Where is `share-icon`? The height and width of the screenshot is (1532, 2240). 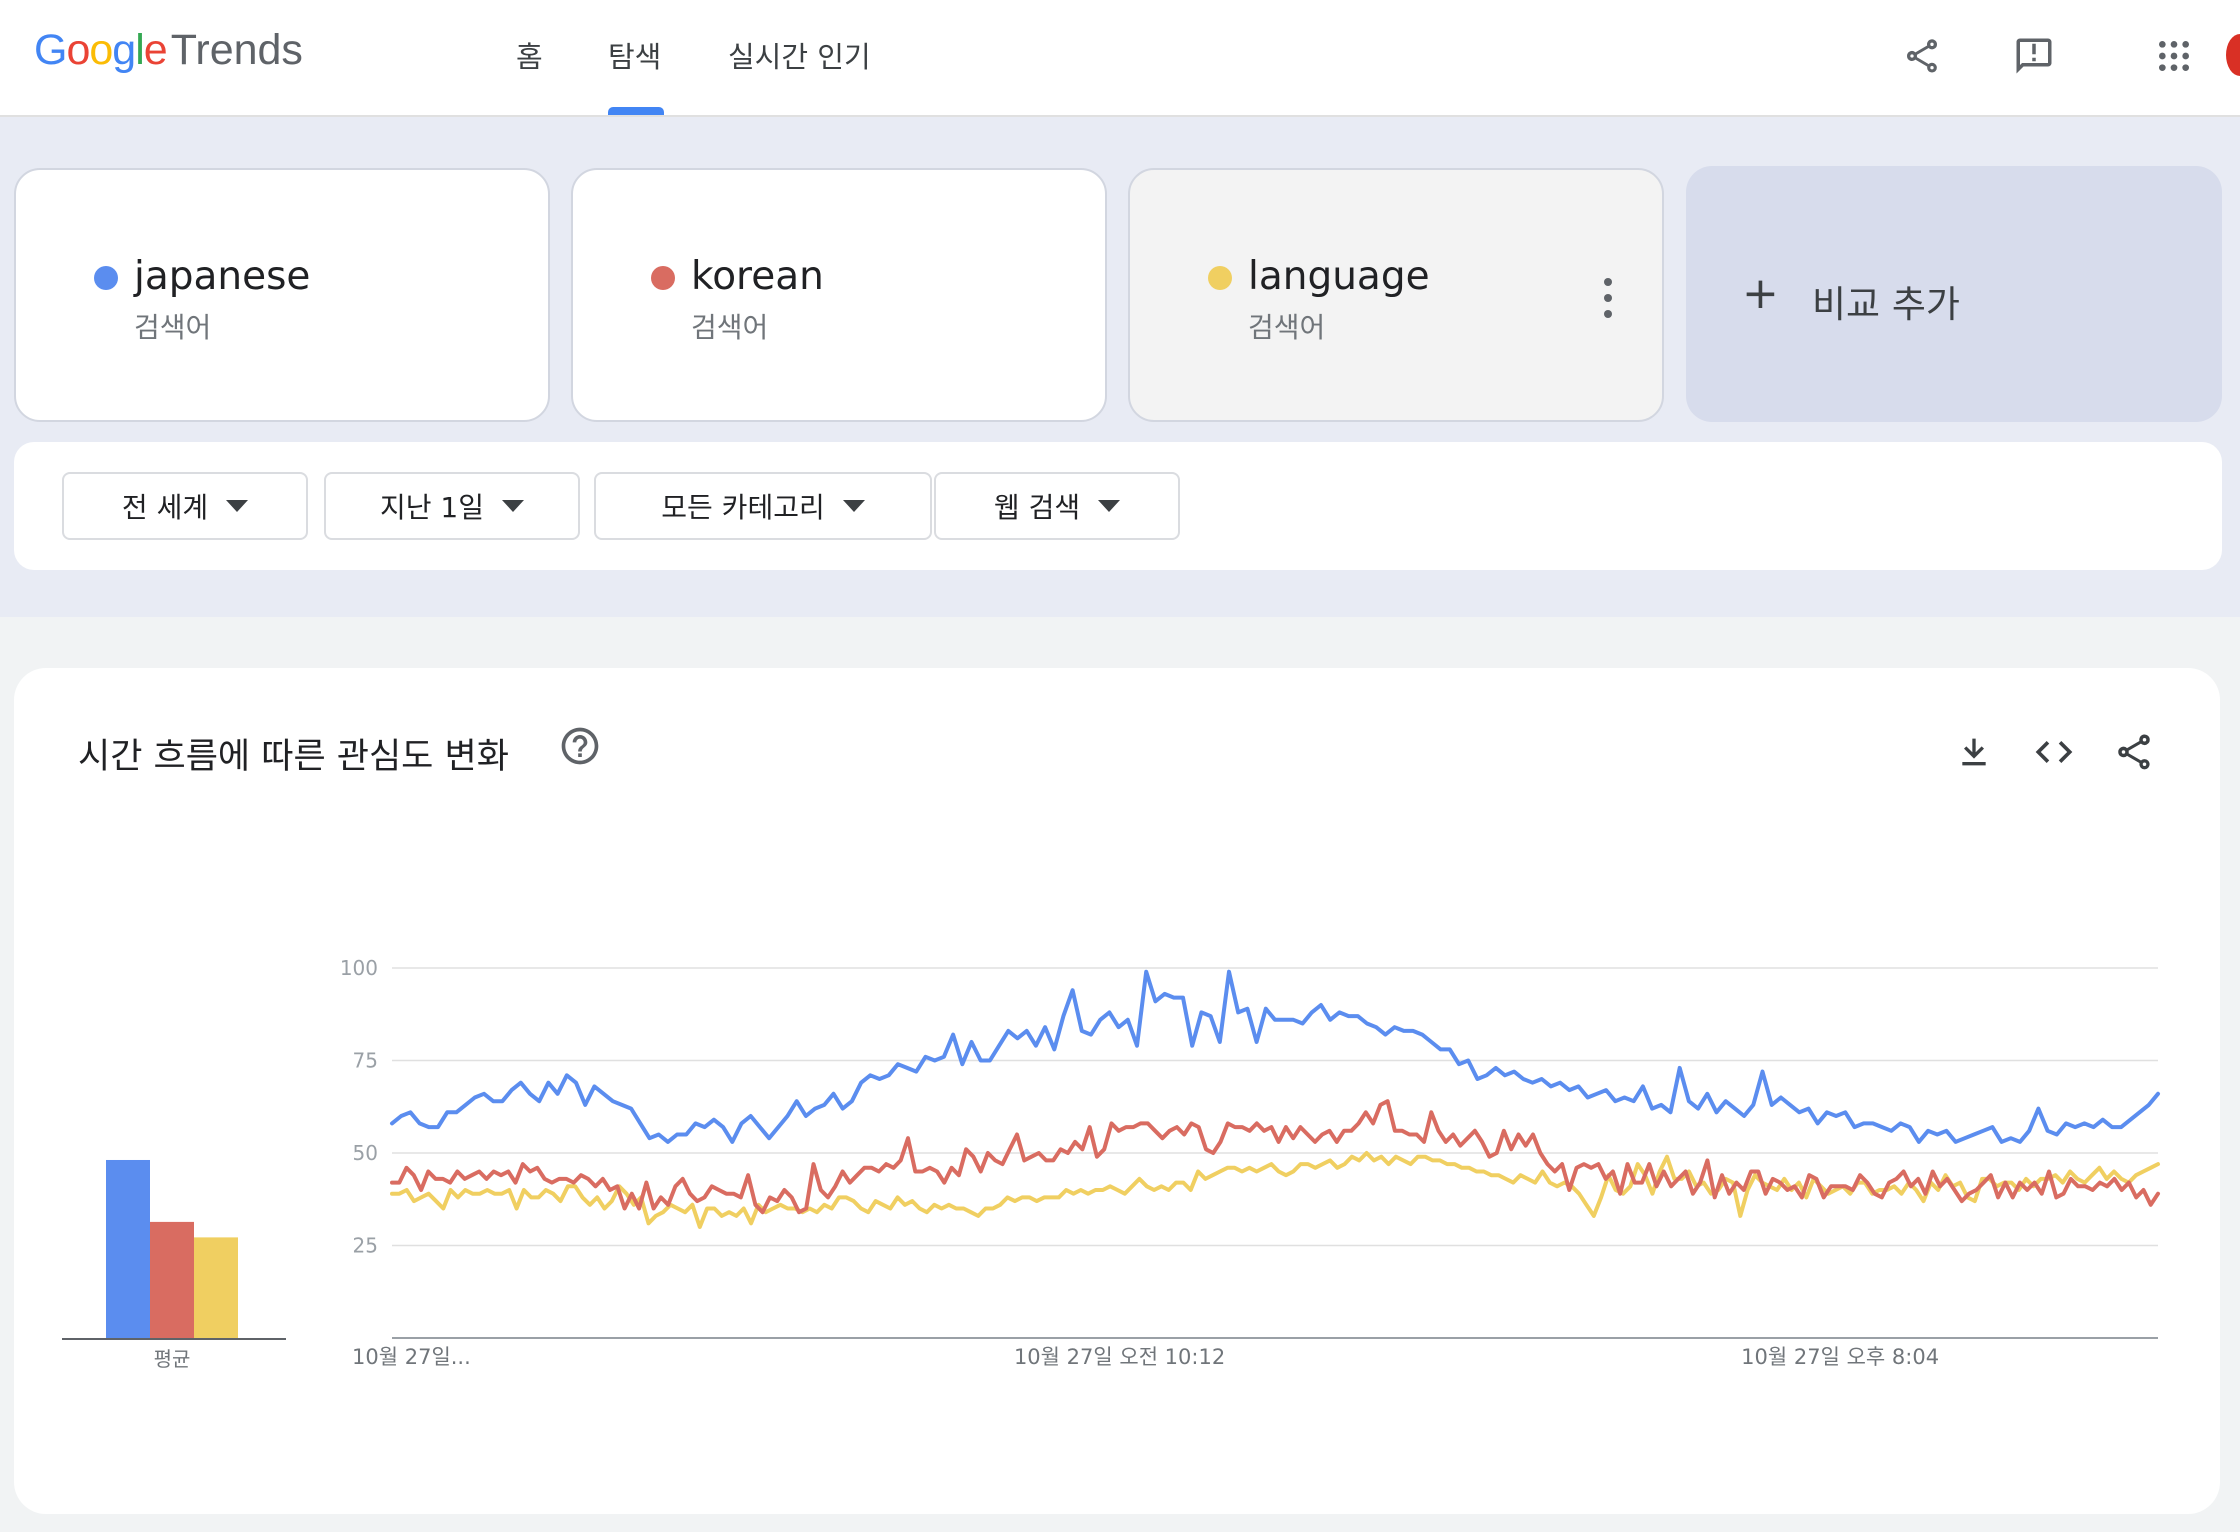
share-icon is located at coordinates (1922, 56).